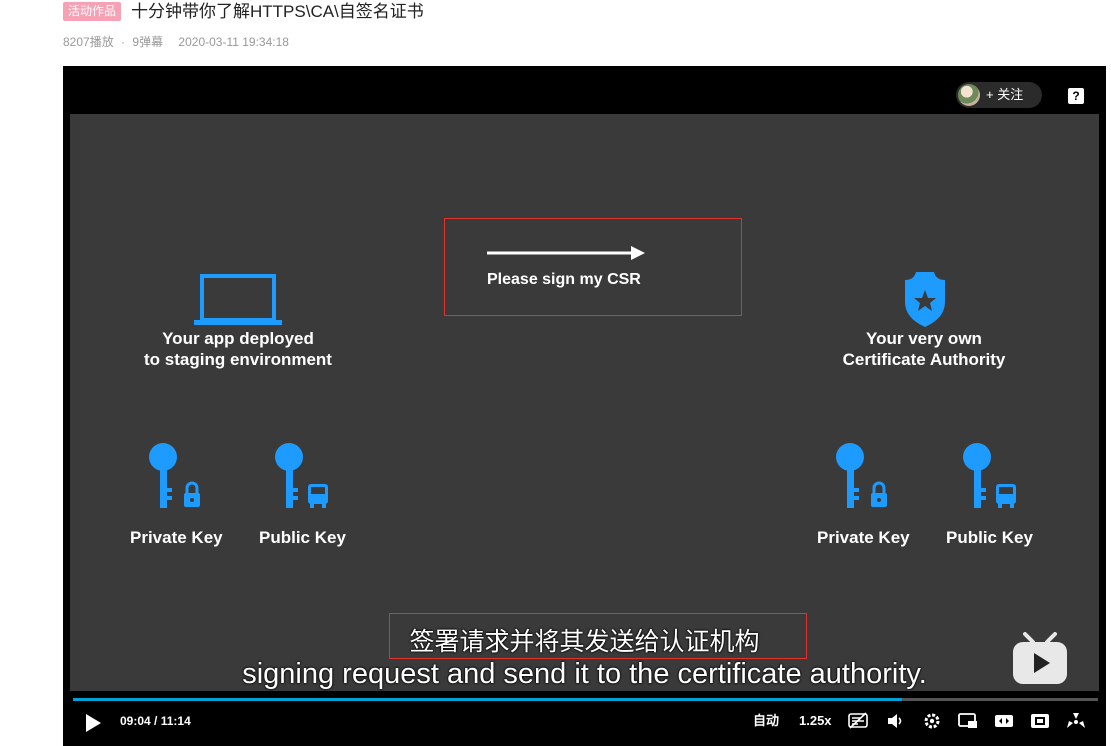 The height and width of the screenshot is (746, 1111). I want to click on speed-selector: 1.25x, so click(815, 721).